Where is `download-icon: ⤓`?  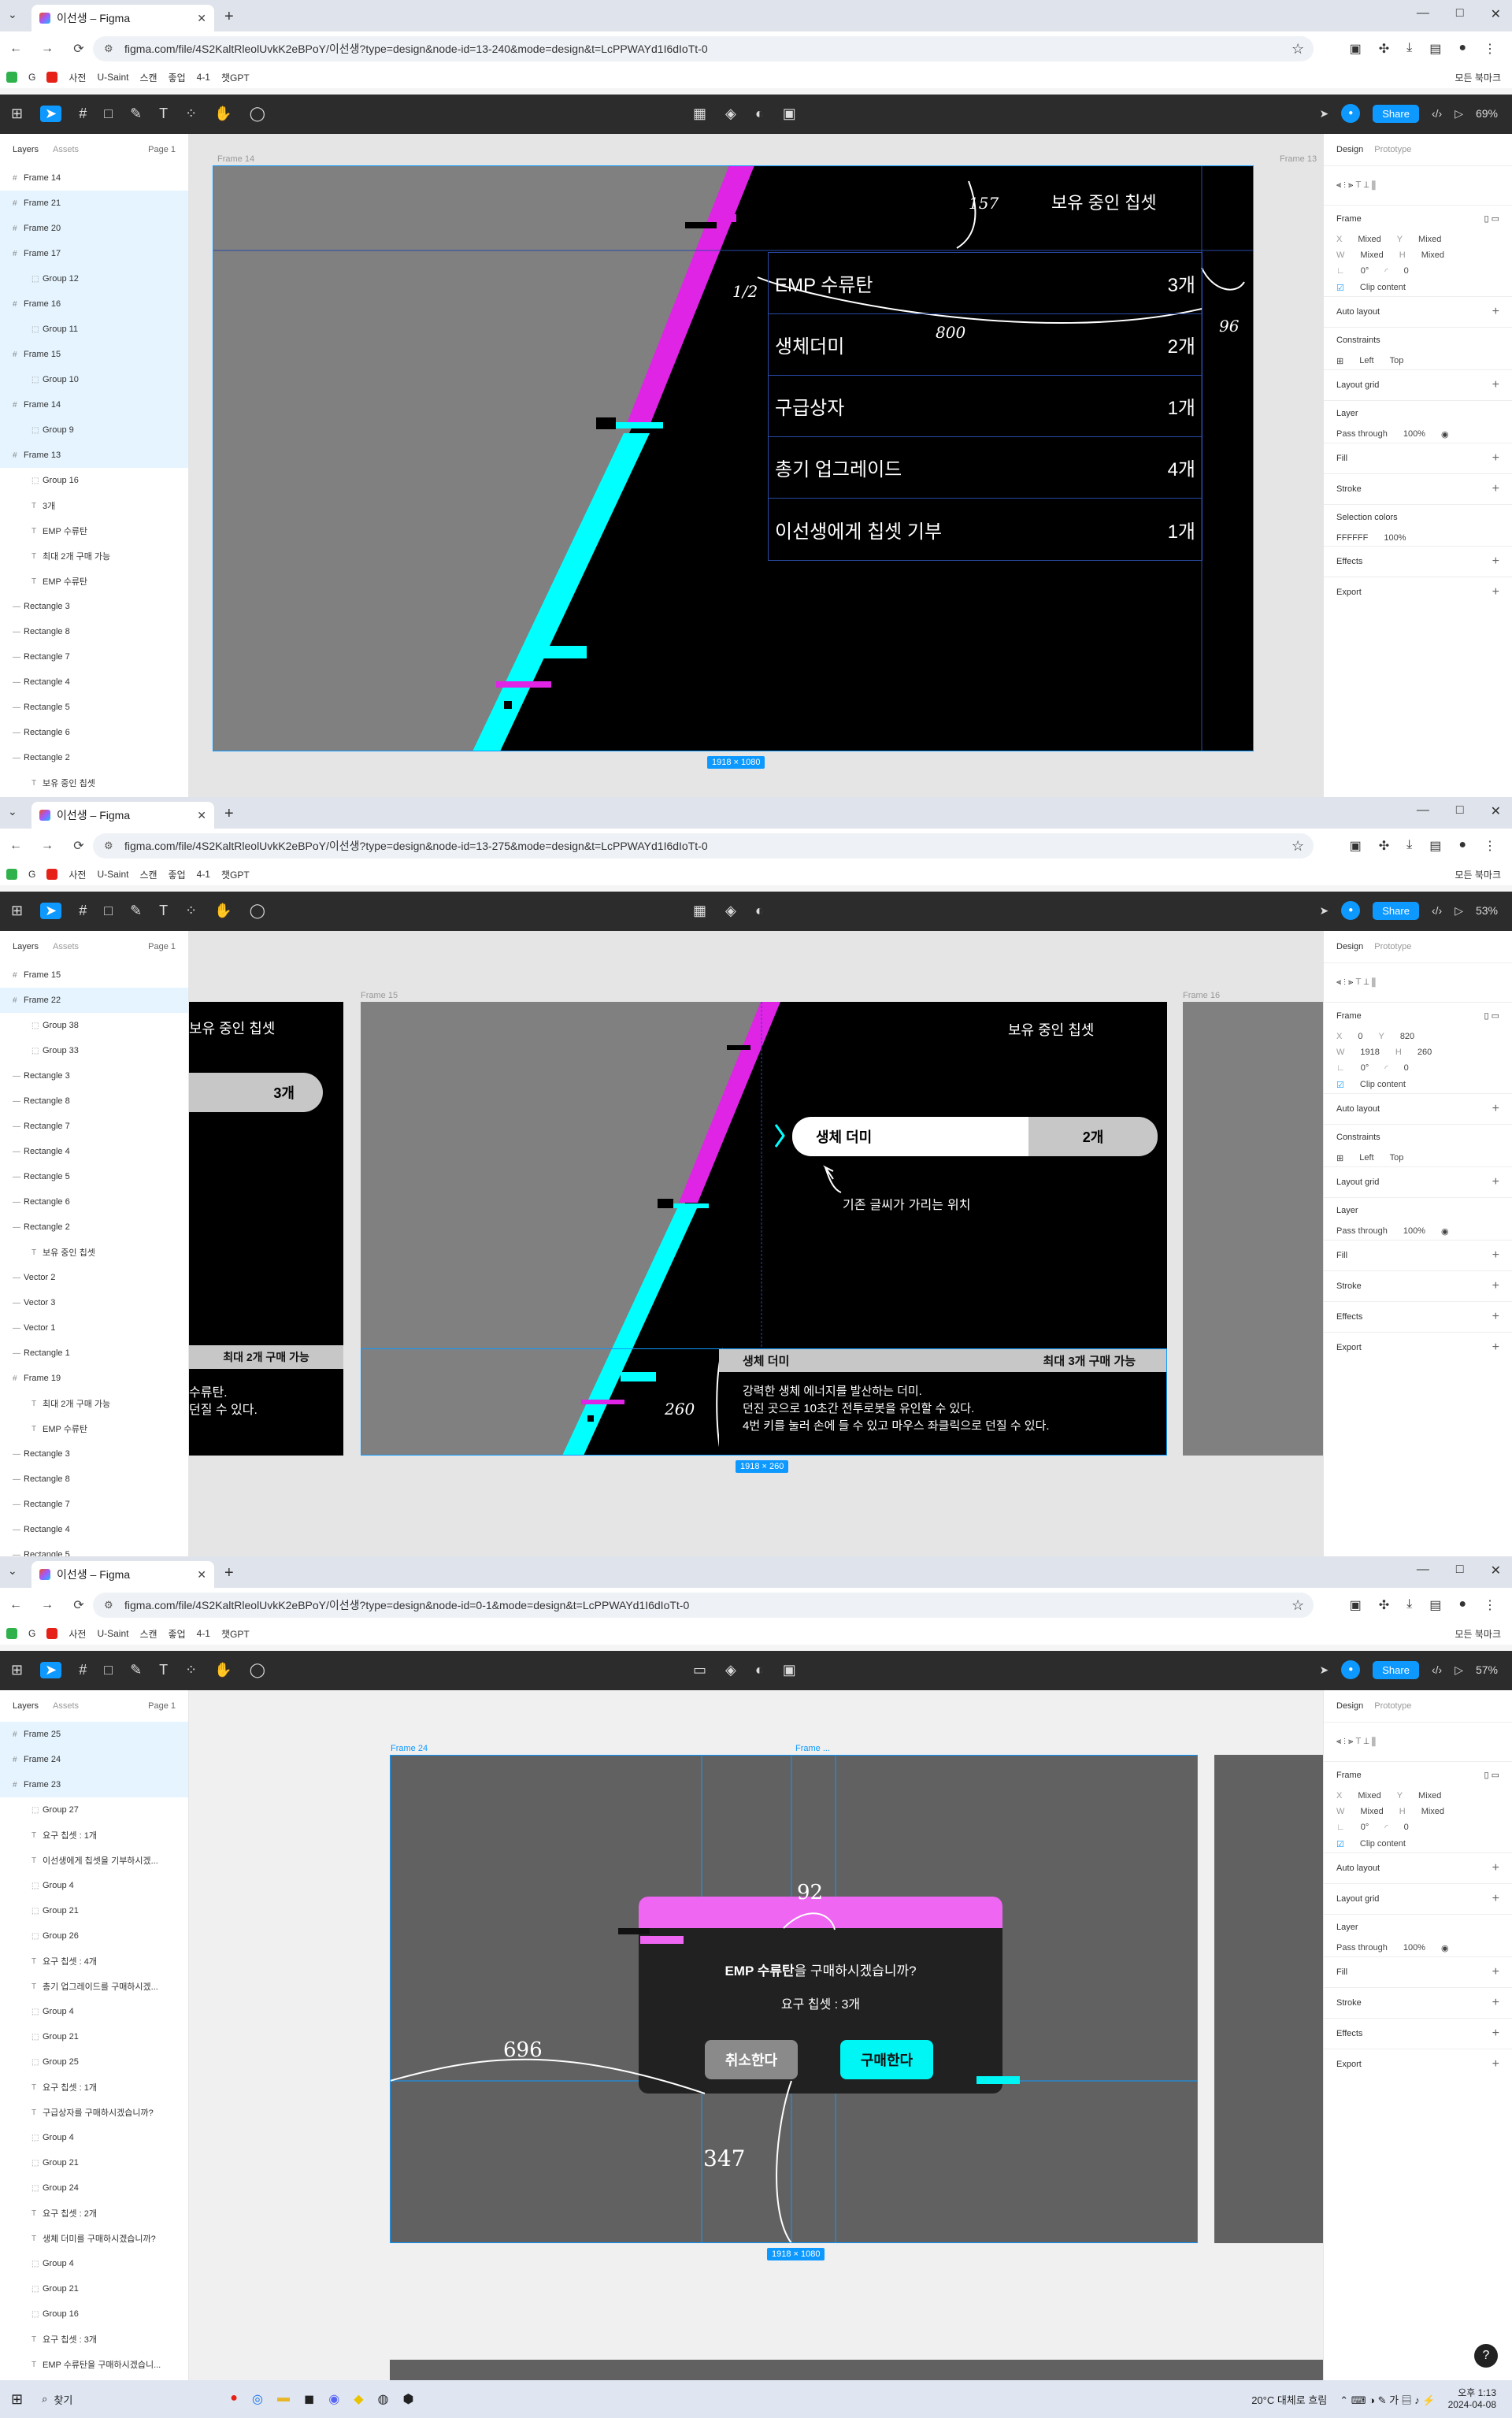
download-icon: ⤓ is located at coordinates (1409, 49).